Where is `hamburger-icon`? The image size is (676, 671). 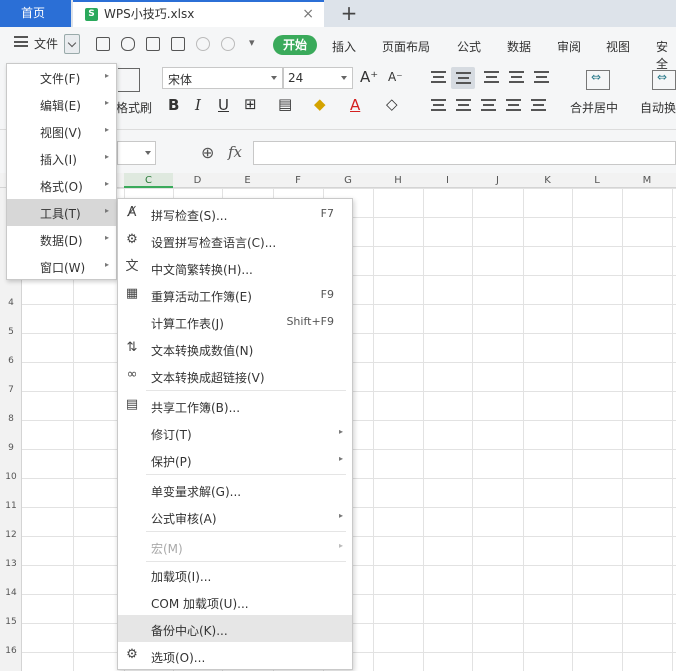 hamburger-icon is located at coordinates (21, 41).